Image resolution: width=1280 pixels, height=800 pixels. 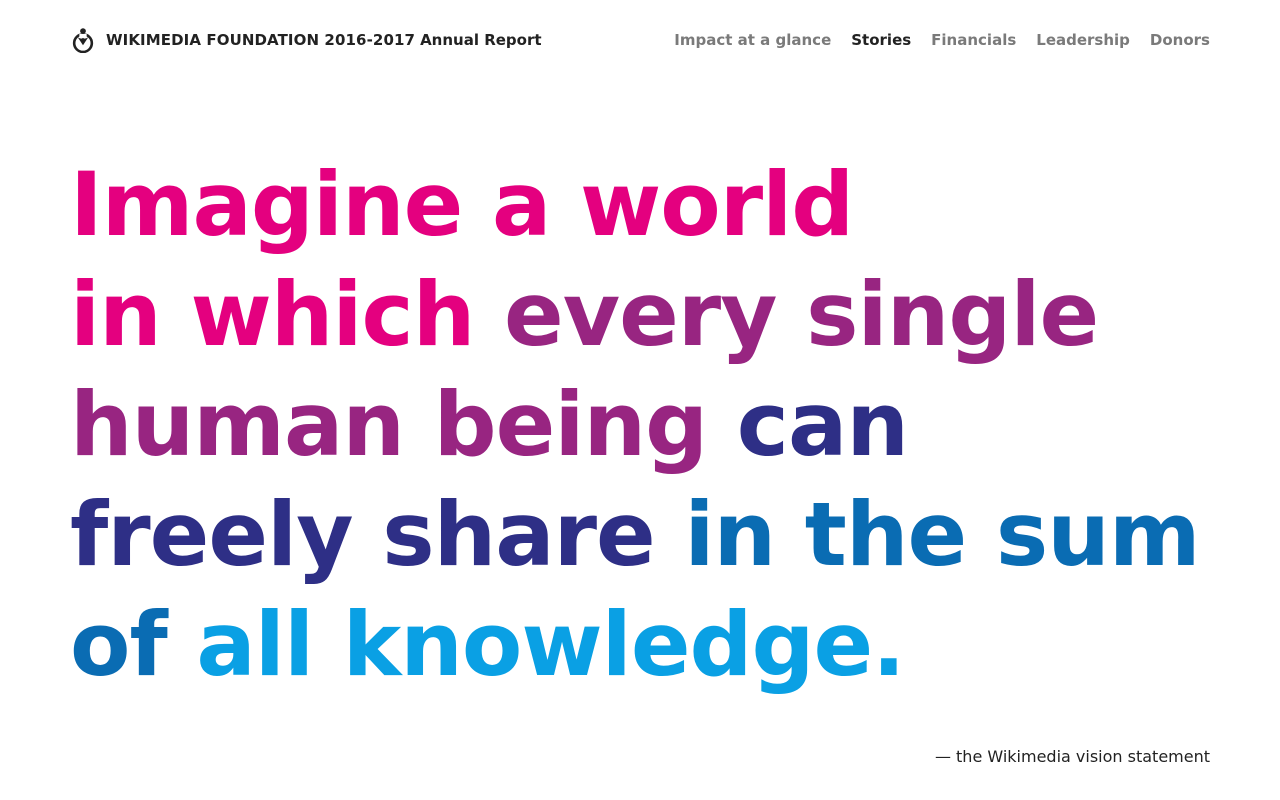 What do you see at coordinates (942, 534) in the screenshot?
I see `vision-segment: in the sum` at bounding box center [942, 534].